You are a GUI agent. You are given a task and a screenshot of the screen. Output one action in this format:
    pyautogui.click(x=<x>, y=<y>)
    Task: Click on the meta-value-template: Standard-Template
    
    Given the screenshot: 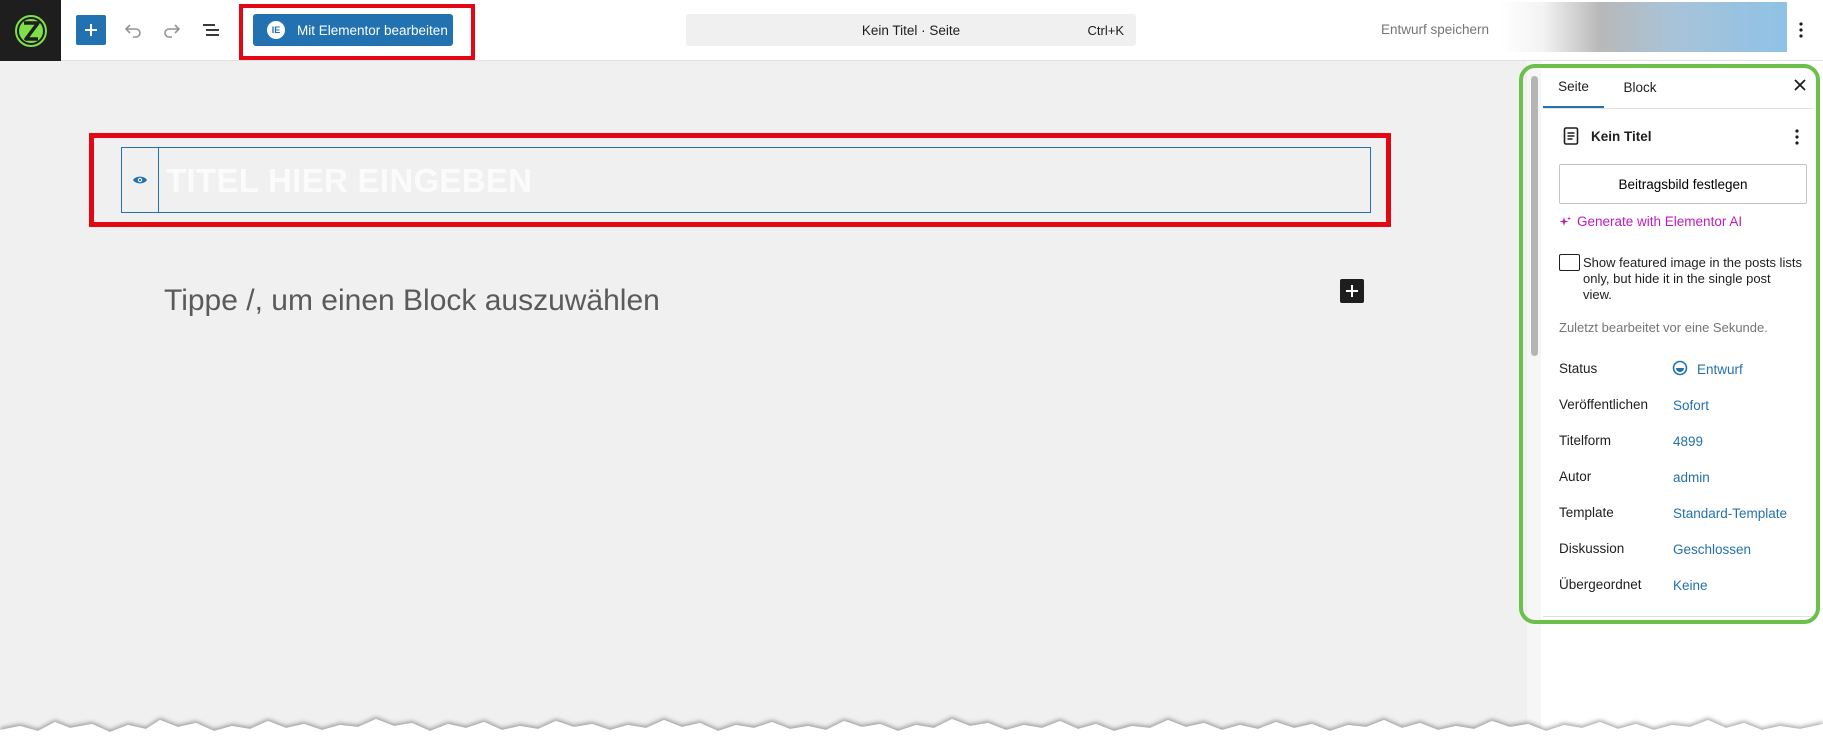 What is the action you would take?
    pyautogui.click(x=1730, y=513)
    